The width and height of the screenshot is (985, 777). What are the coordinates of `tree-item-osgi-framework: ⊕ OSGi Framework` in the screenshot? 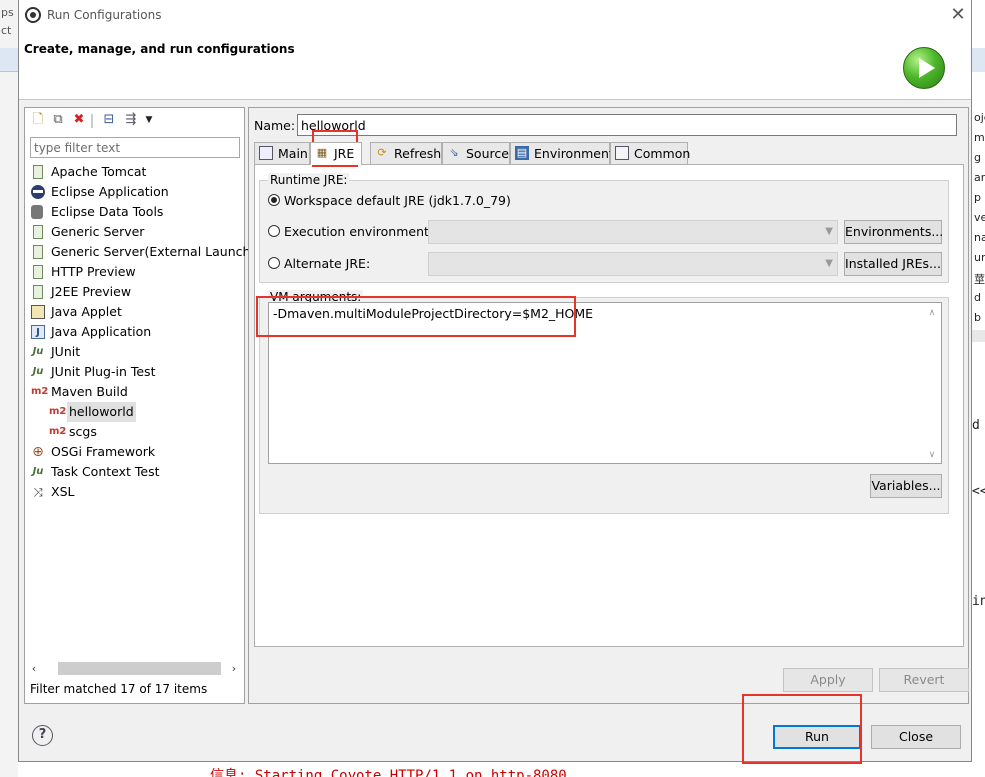 It's located at (136, 452).